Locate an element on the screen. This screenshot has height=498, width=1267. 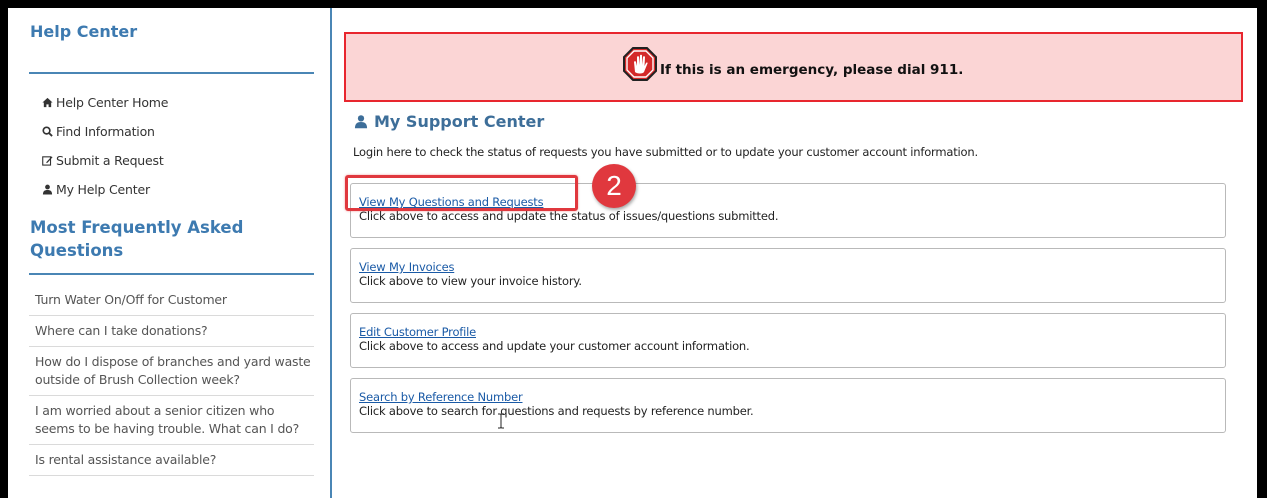
highlight-box is located at coordinates (461, 193).